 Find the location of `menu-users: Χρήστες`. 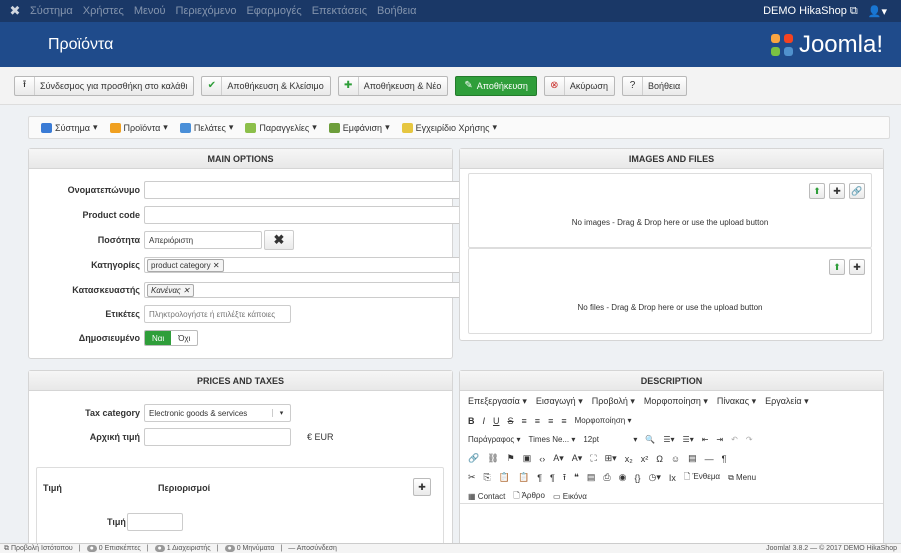

menu-users: Χρήστες is located at coordinates (103, 11).